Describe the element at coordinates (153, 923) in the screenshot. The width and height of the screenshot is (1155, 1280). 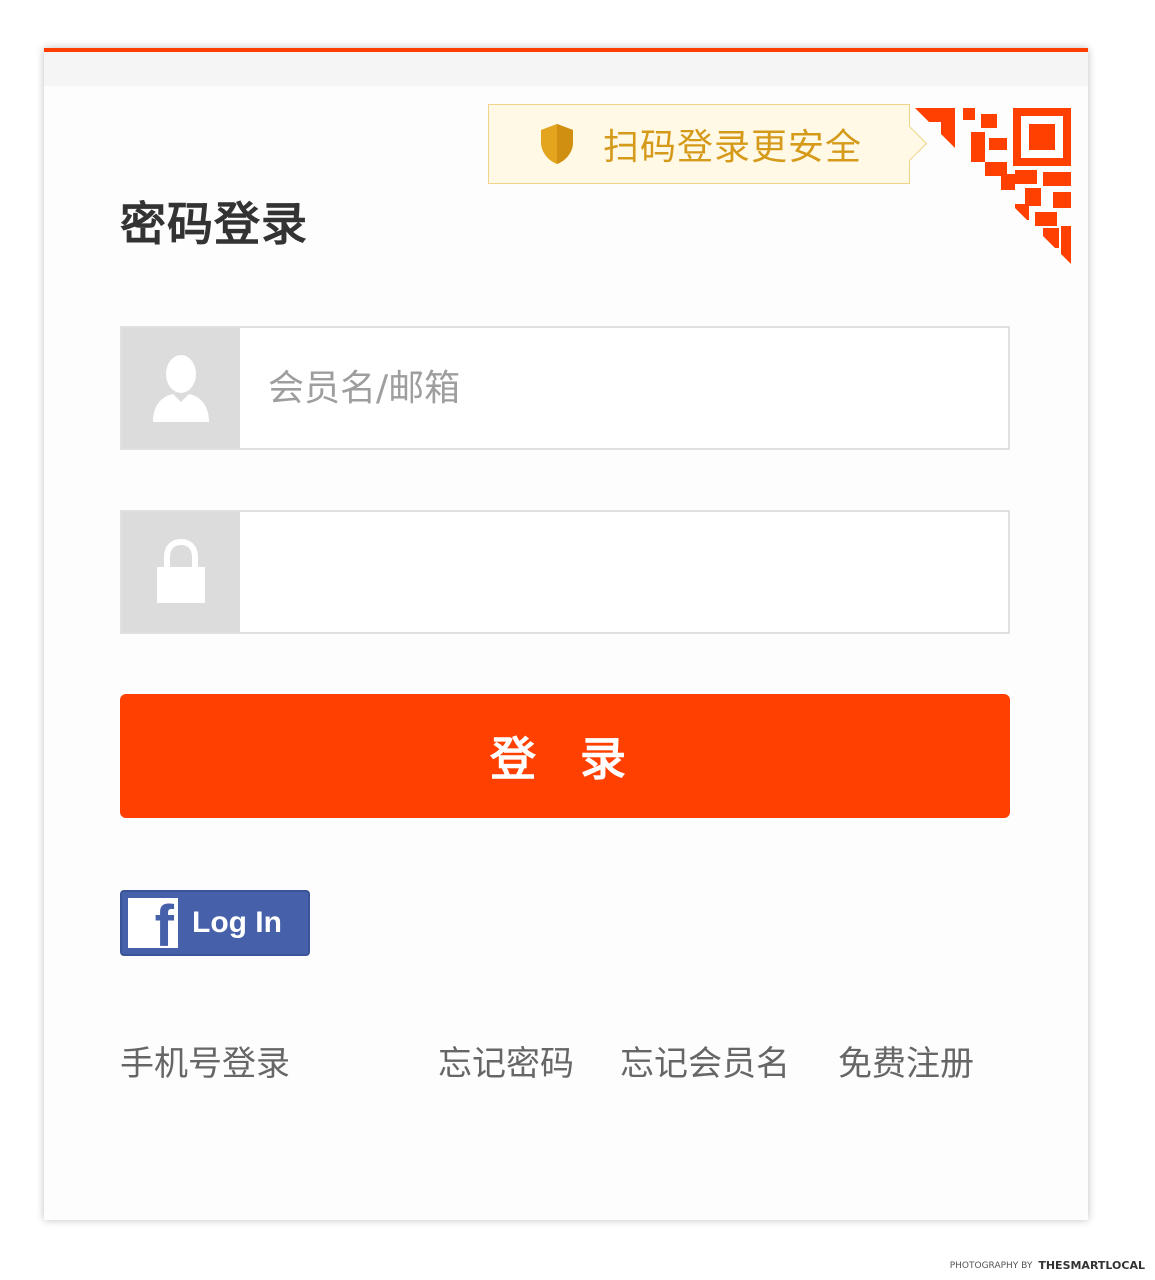
I see `facebook-icon: f` at that location.